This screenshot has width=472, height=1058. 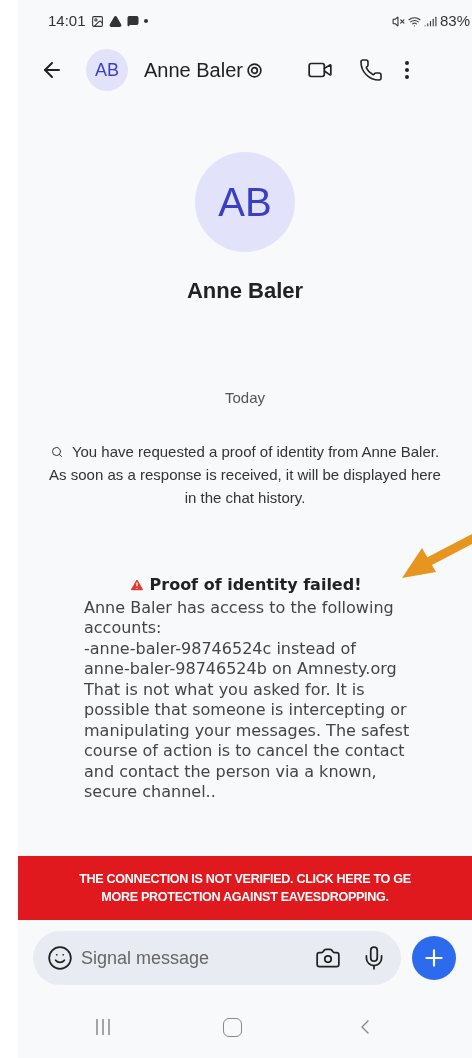 What do you see at coordinates (193, 70) in the screenshot?
I see `contact-name: Anne Baler` at bounding box center [193, 70].